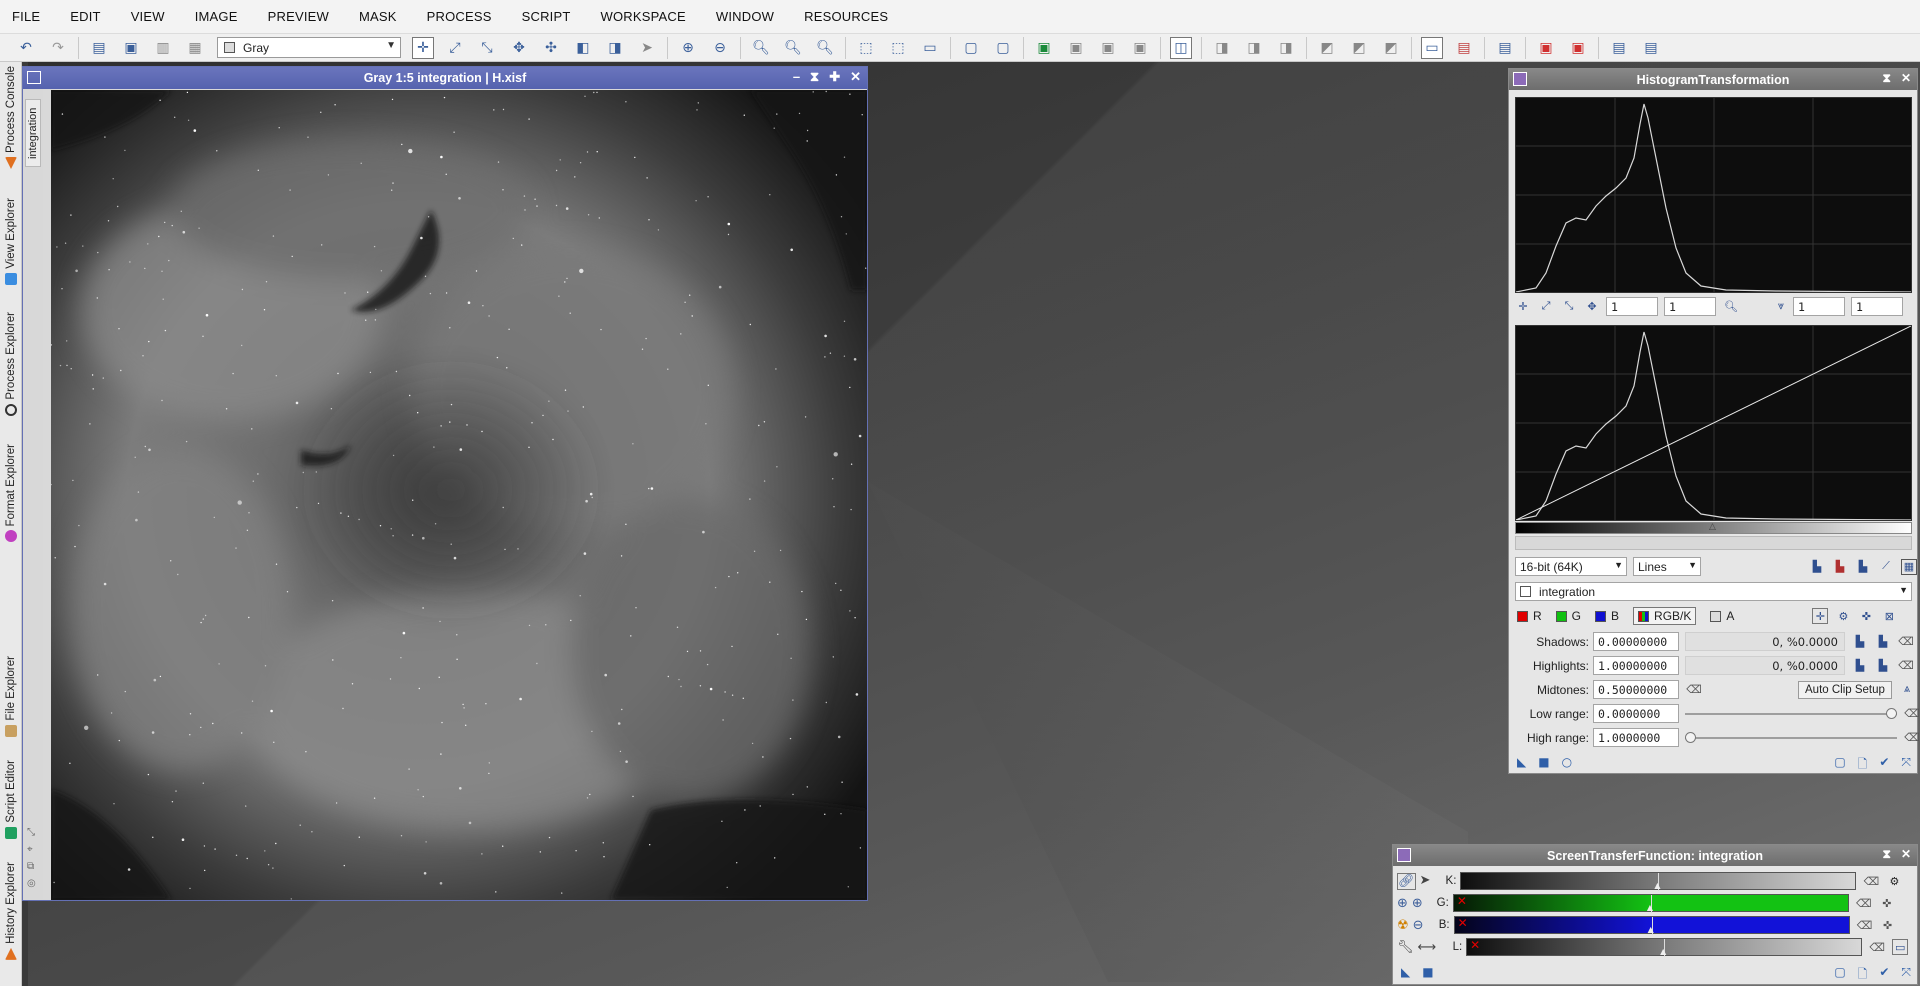 The width and height of the screenshot is (1920, 986). Describe the element at coordinates (1912, 714) in the screenshot. I see `low-range-reset-icon: ⌫` at that location.